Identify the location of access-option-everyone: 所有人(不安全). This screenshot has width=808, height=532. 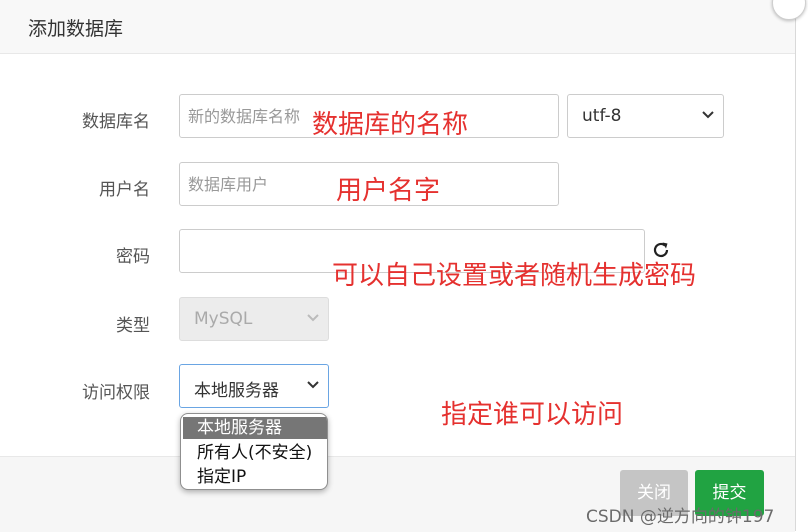
(255, 453).